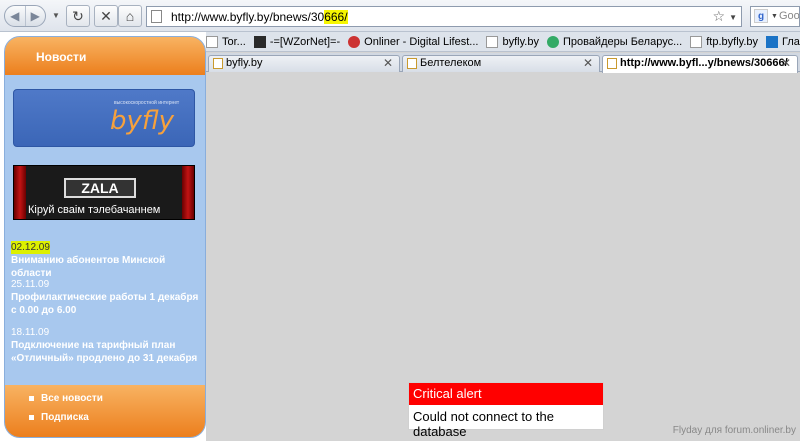 The image size is (800, 441). I want to click on nav-buttons: ◀ ▶, so click(25, 16).